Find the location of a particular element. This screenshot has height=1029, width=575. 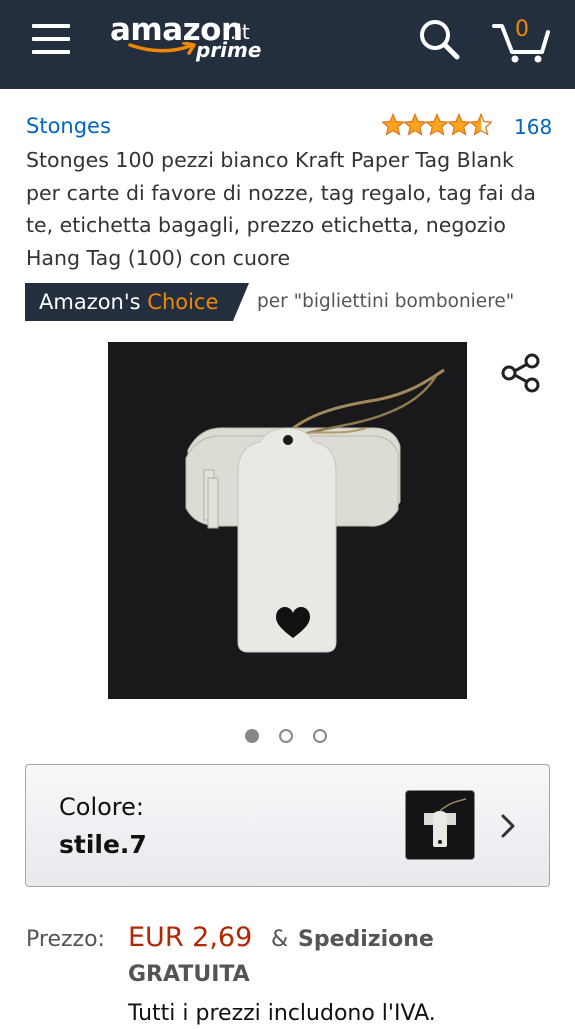

swatch-tag-photo is located at coordinates (440, 825).